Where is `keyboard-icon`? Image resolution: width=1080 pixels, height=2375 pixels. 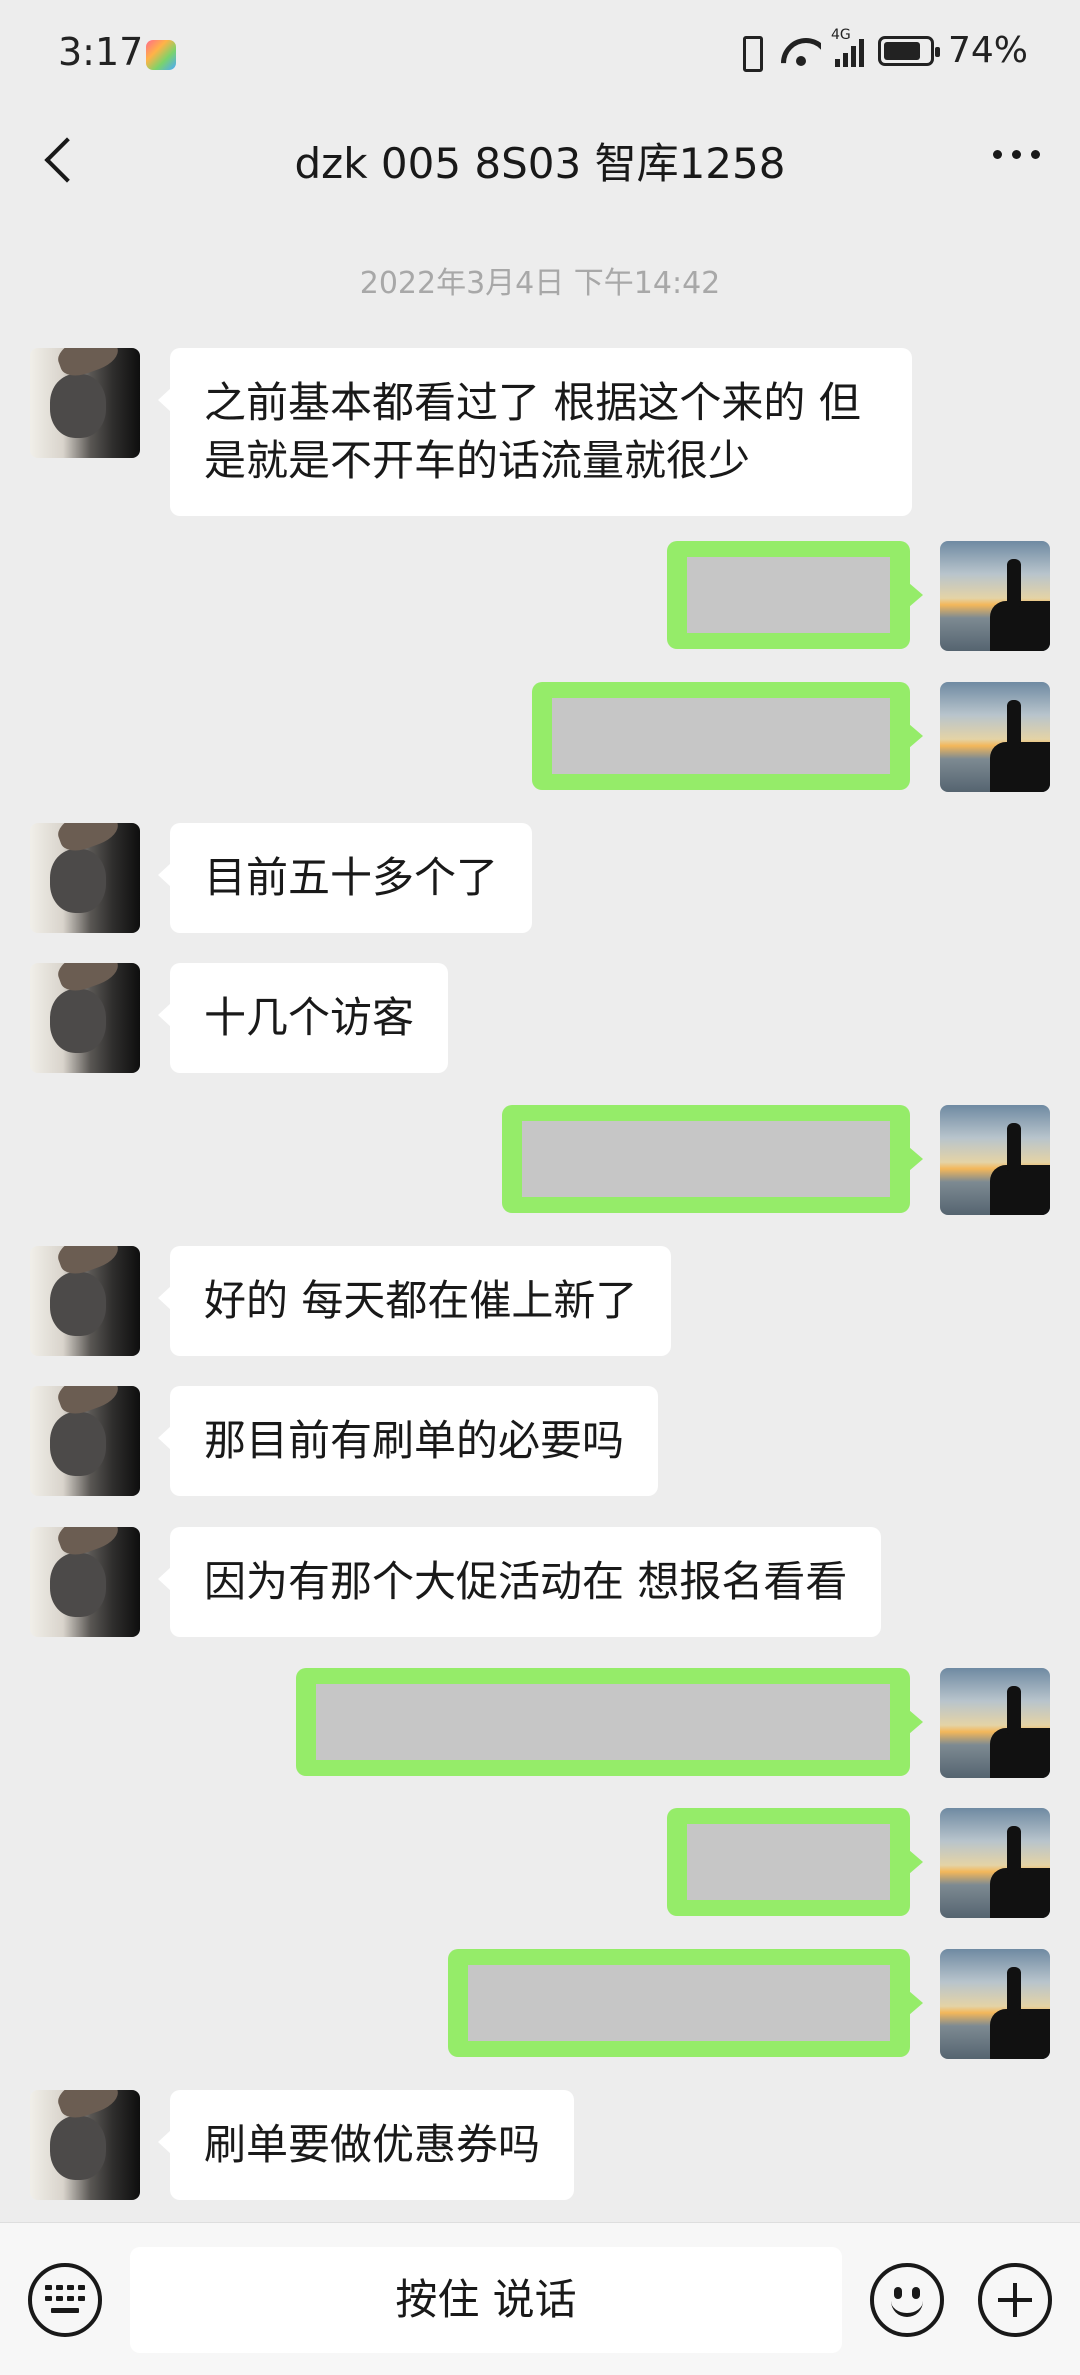
keyboard-icon is located at coordinates (65, 2300).